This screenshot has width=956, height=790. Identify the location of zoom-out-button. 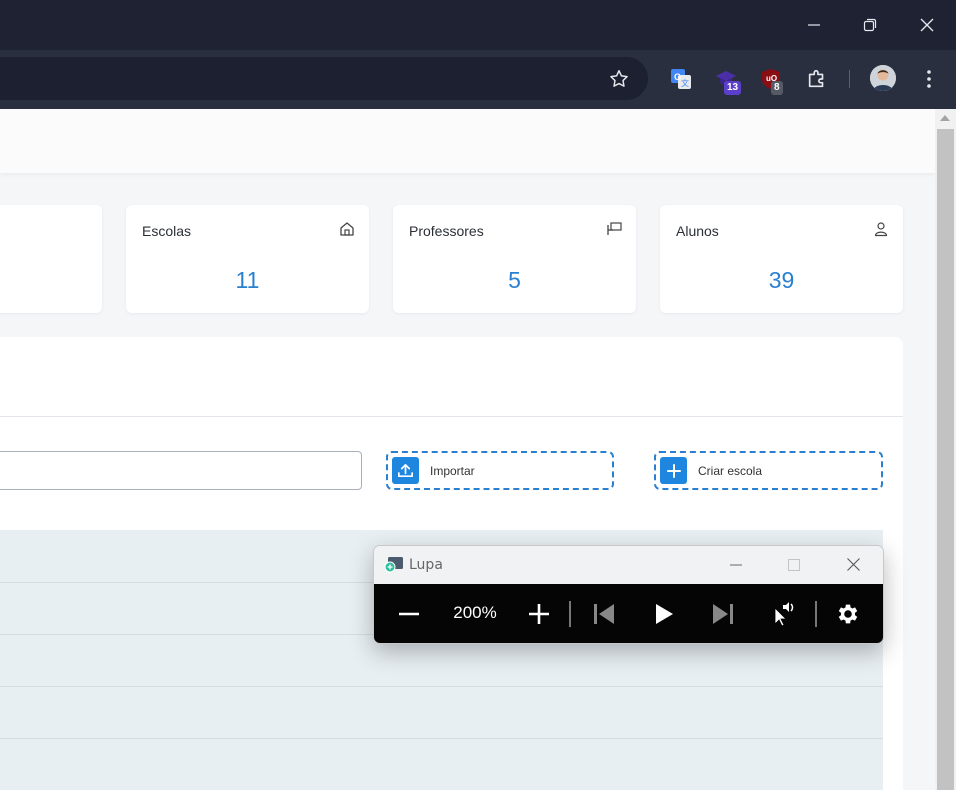
(409, 614).